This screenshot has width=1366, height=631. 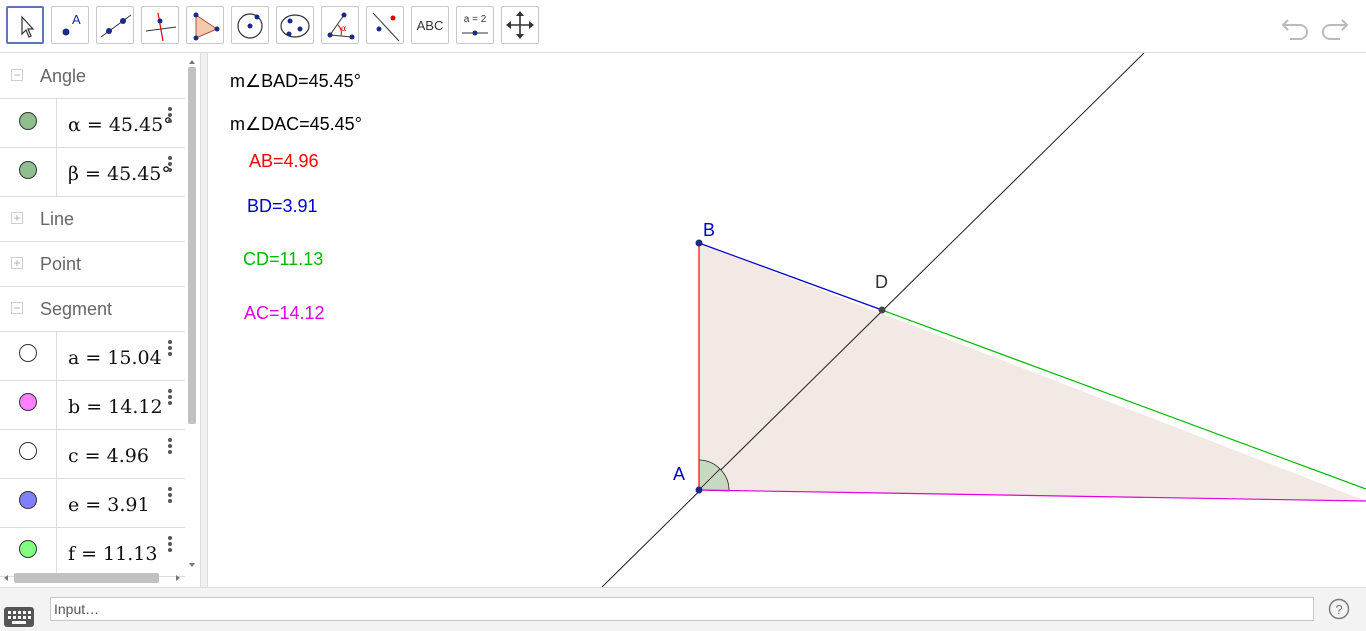 What do you see at coordinates (699, 243) in the screenshot?
I see `point-b` at bounding box center [699, 243].